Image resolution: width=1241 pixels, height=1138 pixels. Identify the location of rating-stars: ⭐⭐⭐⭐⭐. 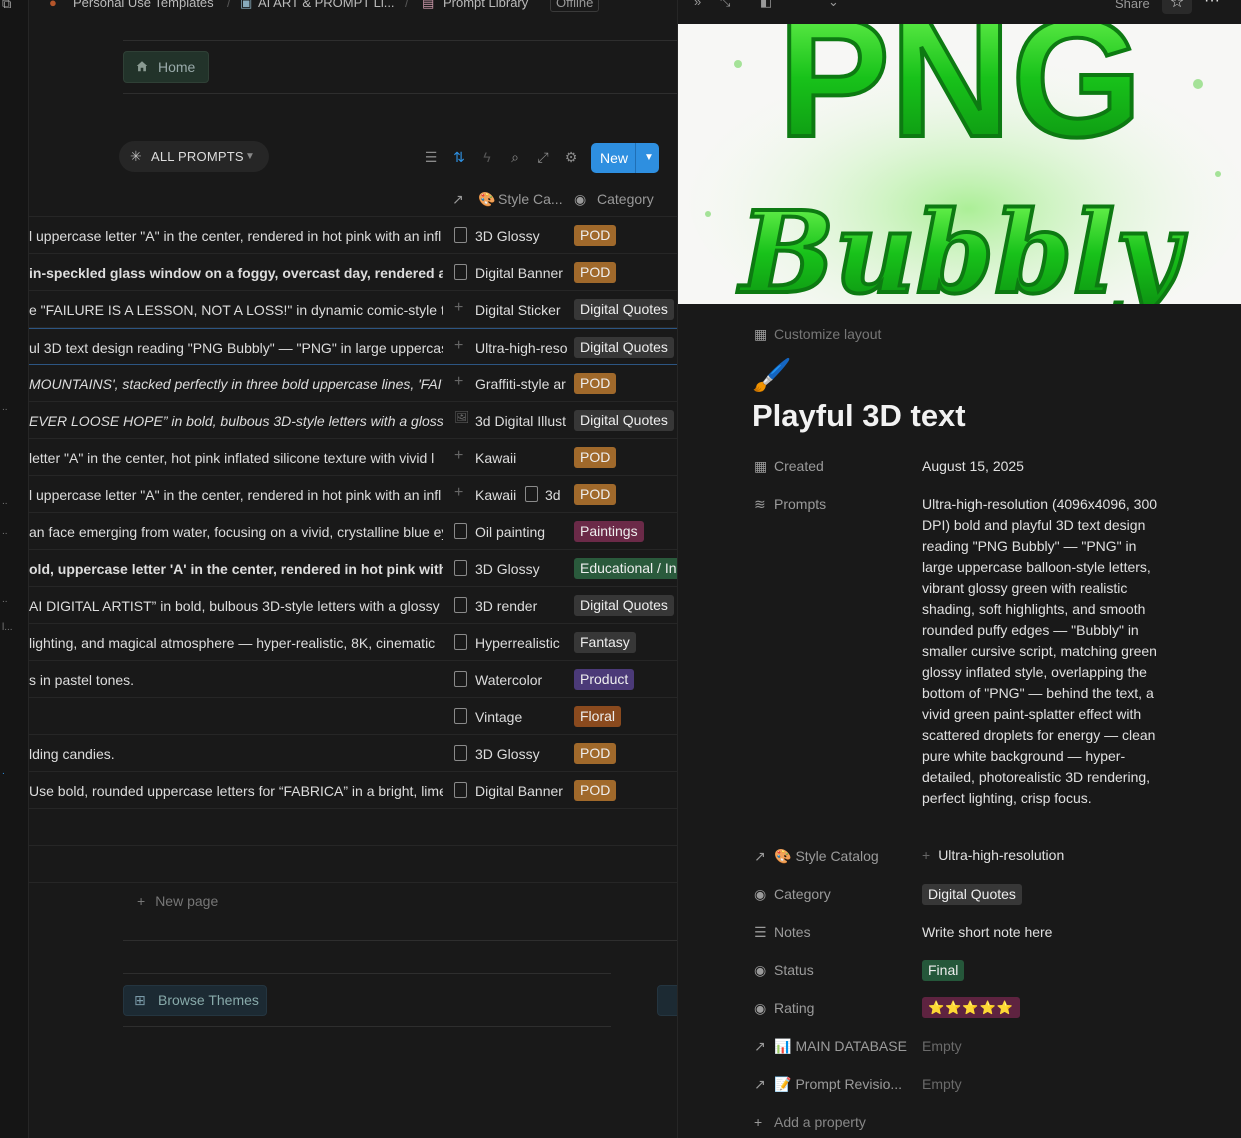
(971, 1007).